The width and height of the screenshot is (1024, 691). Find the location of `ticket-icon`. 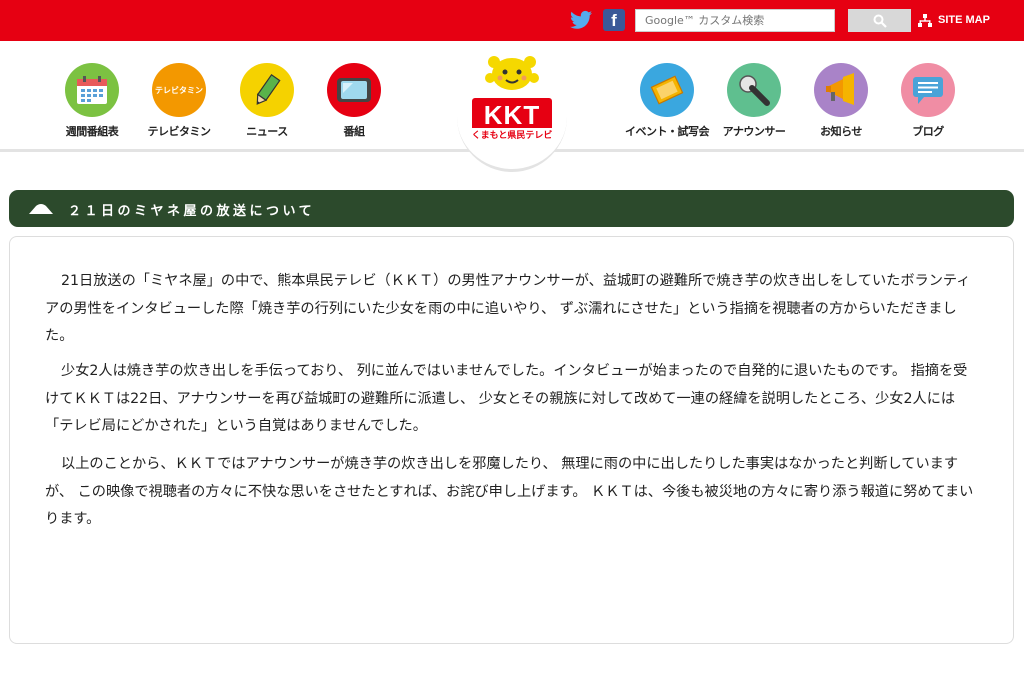

ticket-icon is located at coordinates (667, 90).